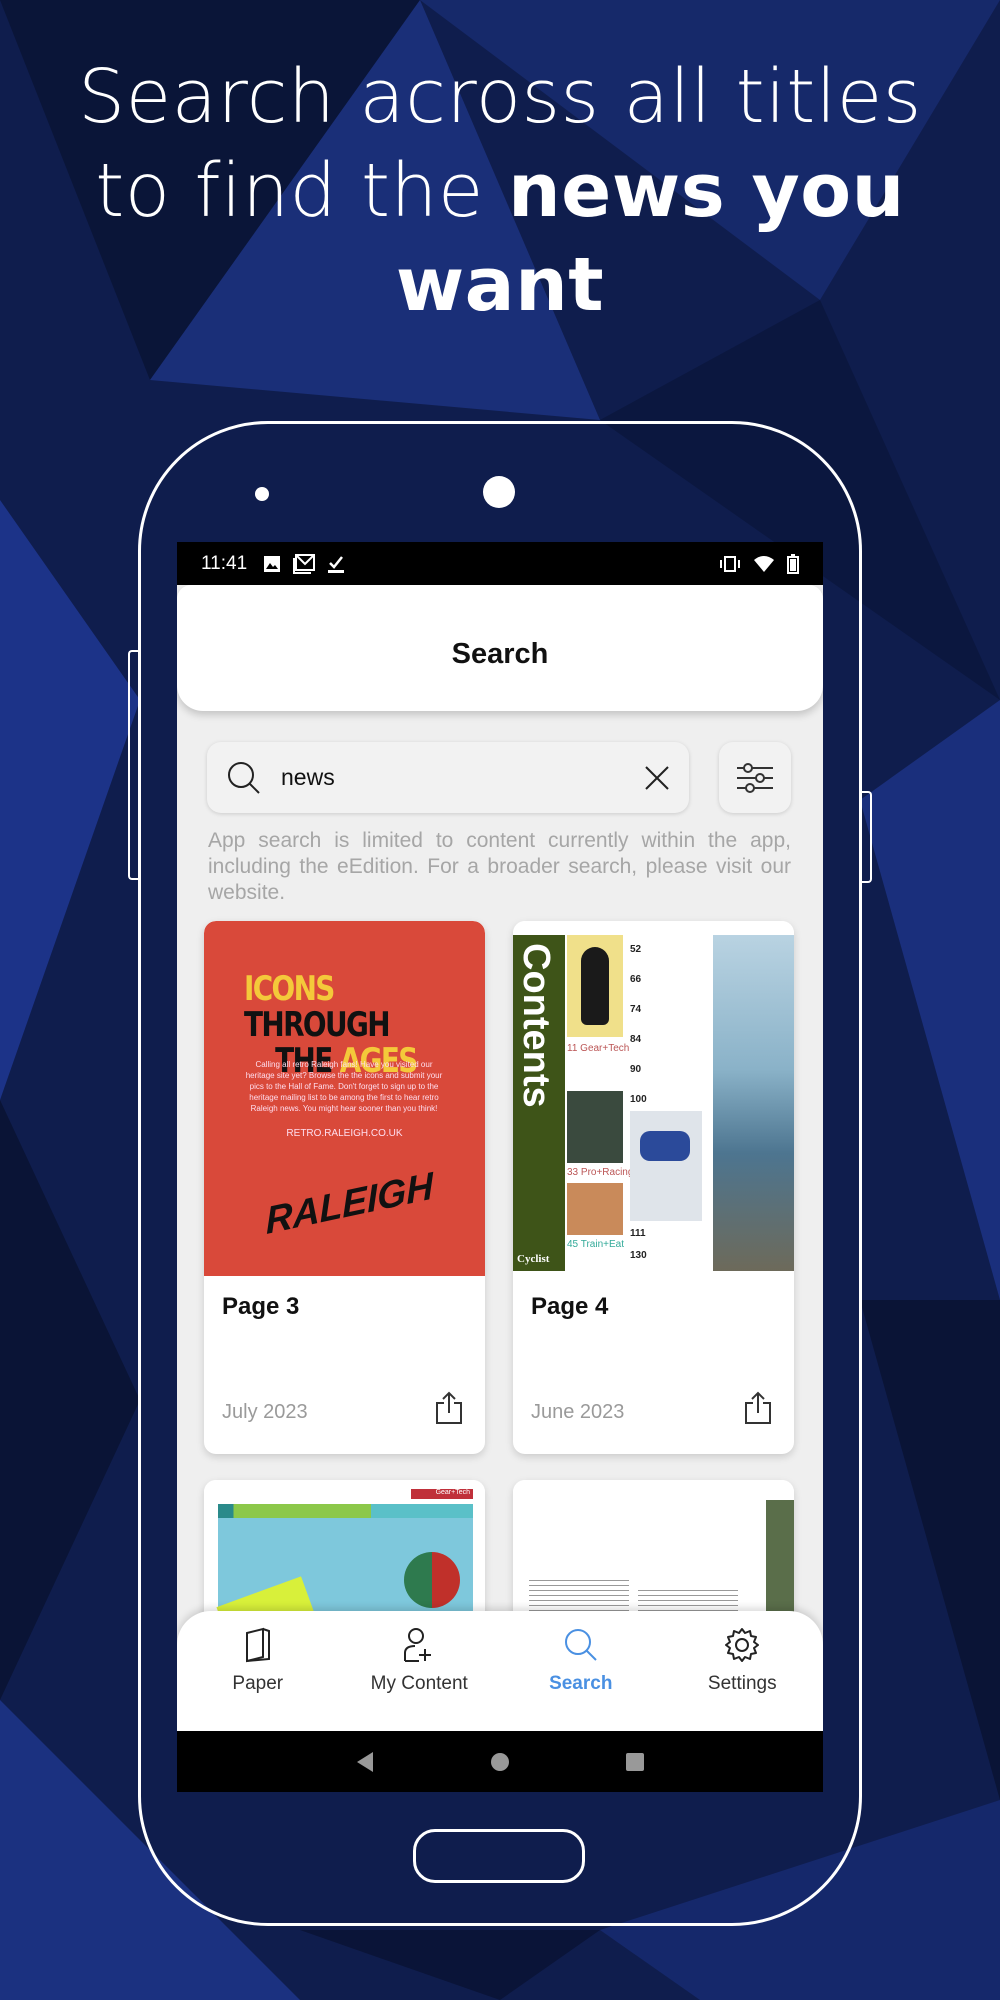 The height and width of the screenshot is (2000, 1000). What do you see at coordinates (638, 1255) in the screenshot?
I see `thumb-number: 130` at bounding box center [638, 1255].